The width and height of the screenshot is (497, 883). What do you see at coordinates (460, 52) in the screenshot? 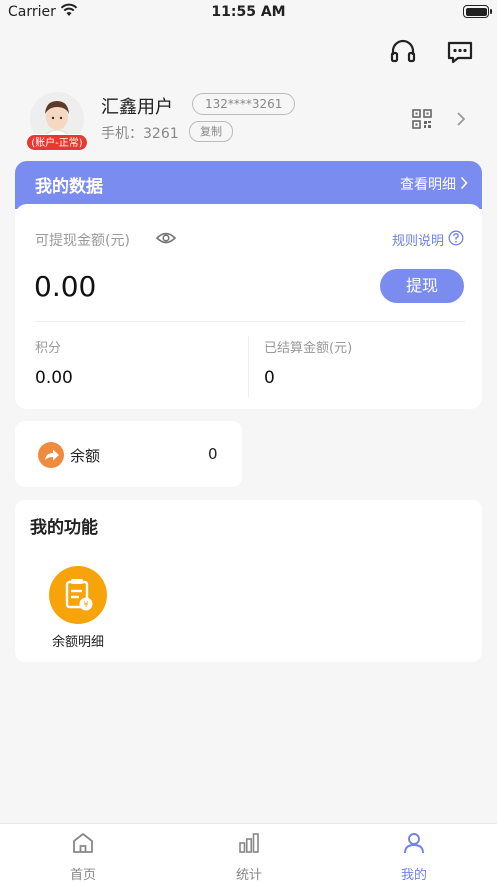
I see `message-icon` at bounding box center [460, 52].